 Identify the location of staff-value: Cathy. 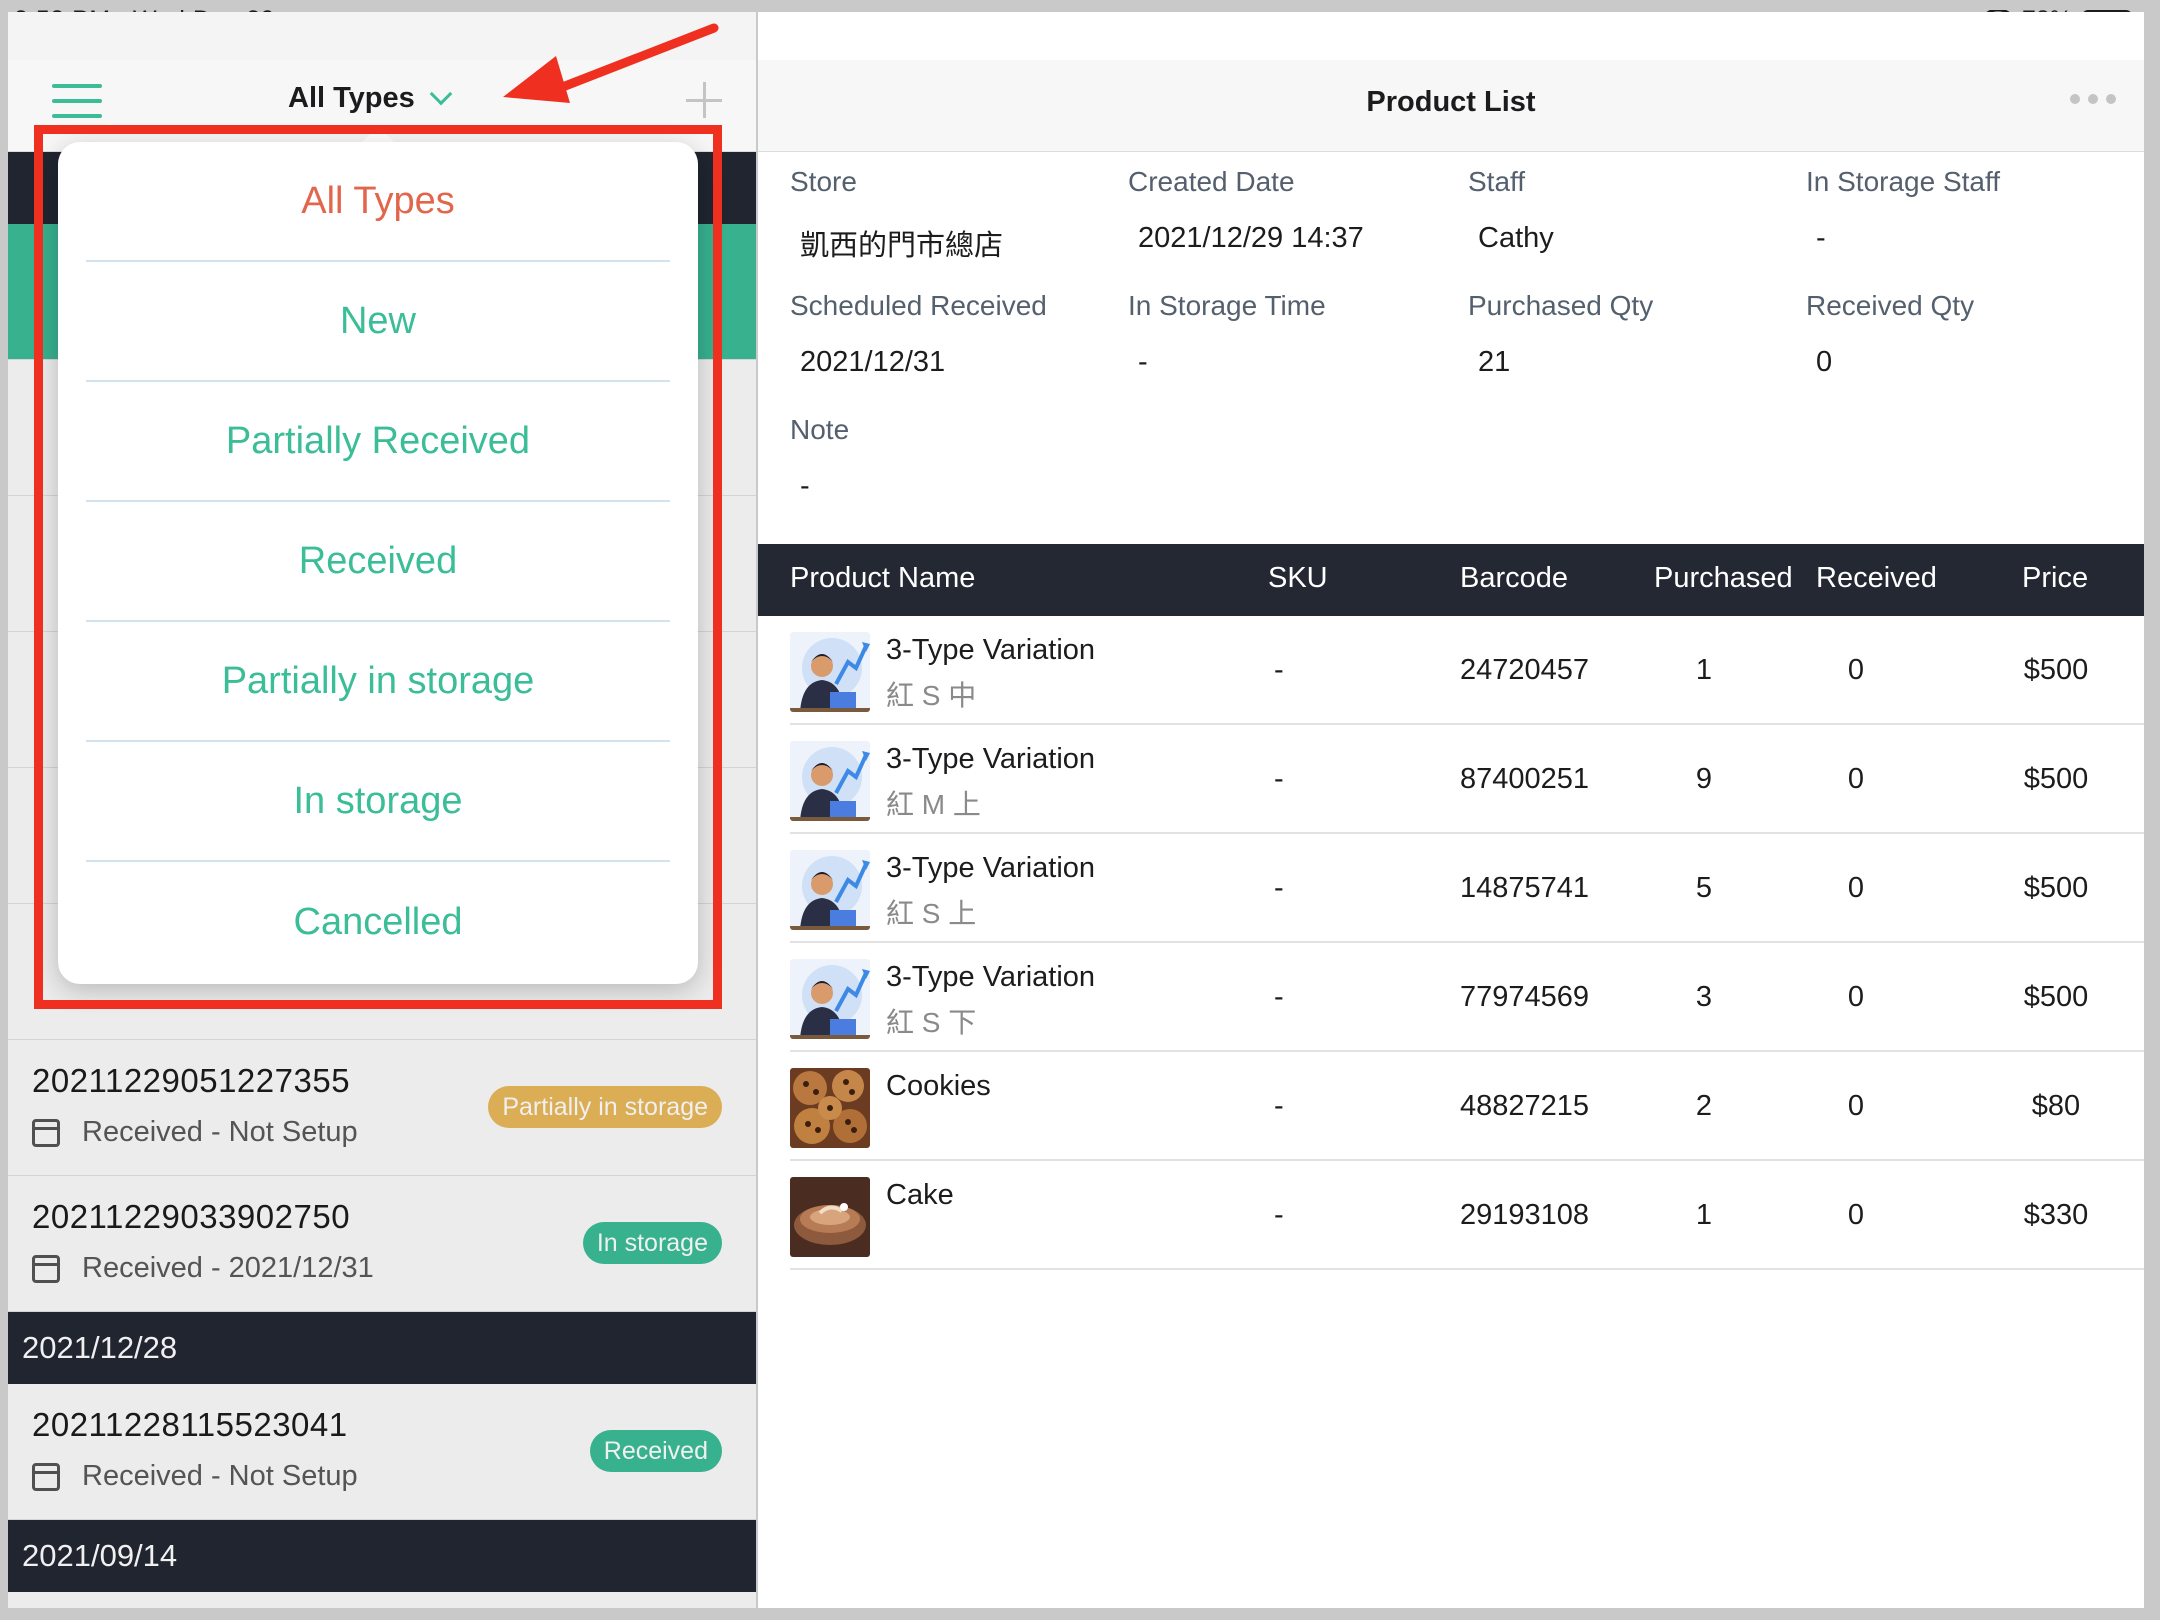
(1516, 238).